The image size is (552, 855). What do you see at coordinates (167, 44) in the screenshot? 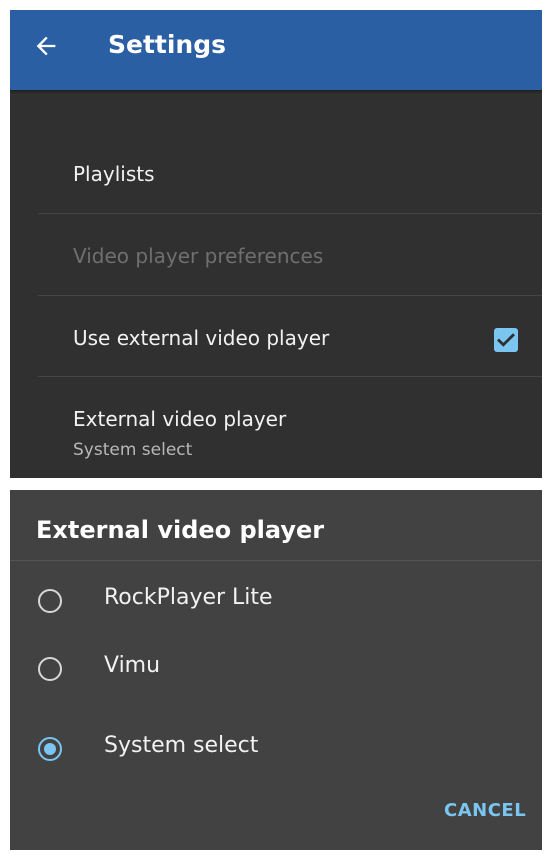
I see `page-title: Settings` at bounding box center [167, 44].